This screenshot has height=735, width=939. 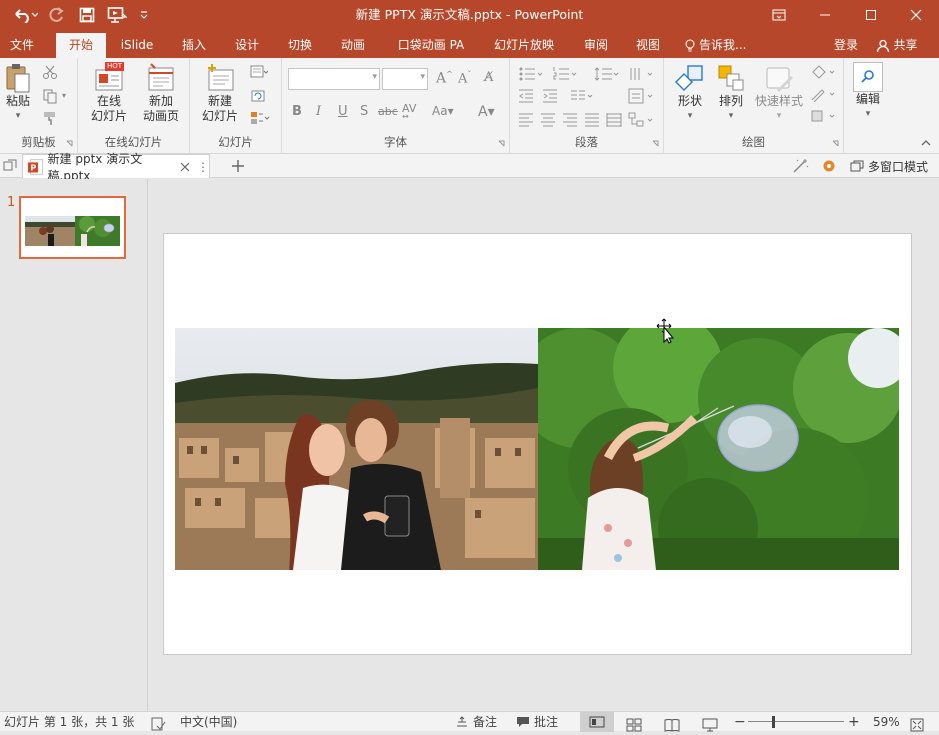 I want to click on justify-icon, so click(x=592, y=120).